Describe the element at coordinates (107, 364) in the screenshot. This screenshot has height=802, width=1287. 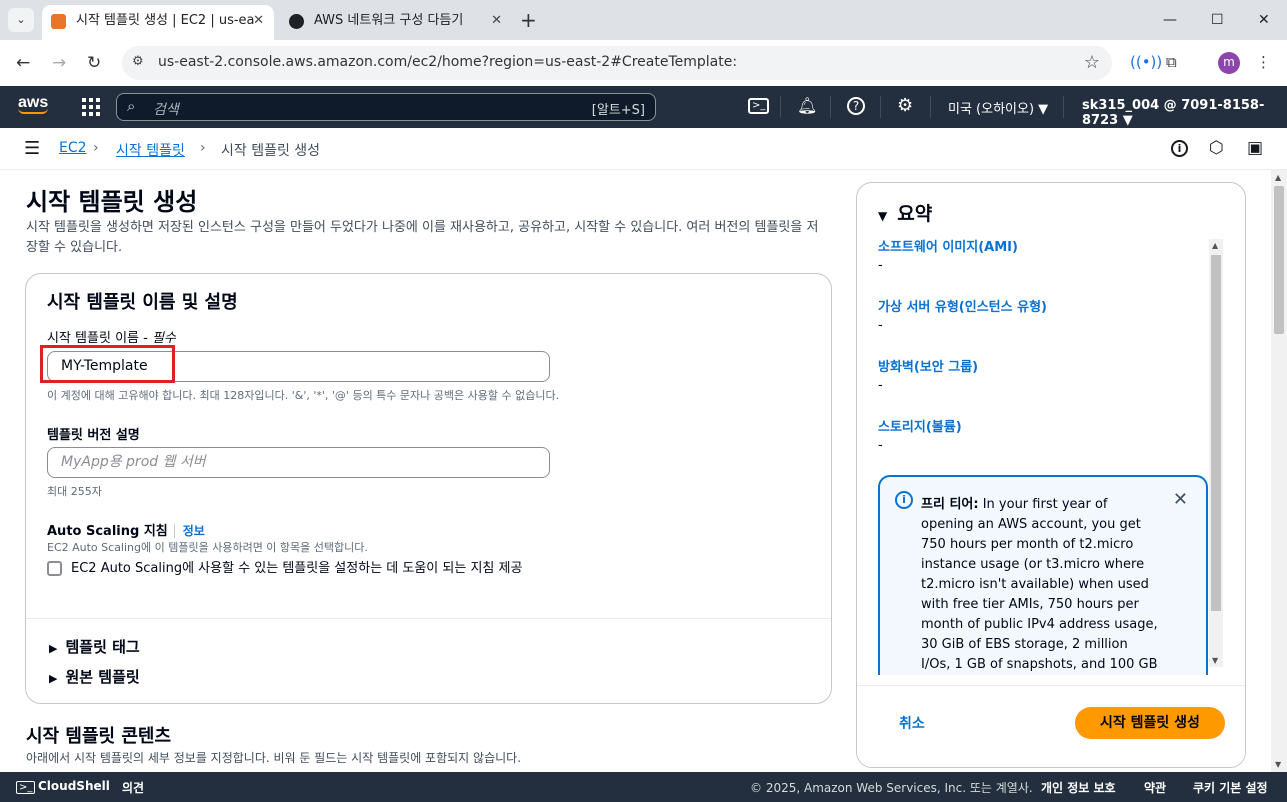
I see `highlight-box` at that location.